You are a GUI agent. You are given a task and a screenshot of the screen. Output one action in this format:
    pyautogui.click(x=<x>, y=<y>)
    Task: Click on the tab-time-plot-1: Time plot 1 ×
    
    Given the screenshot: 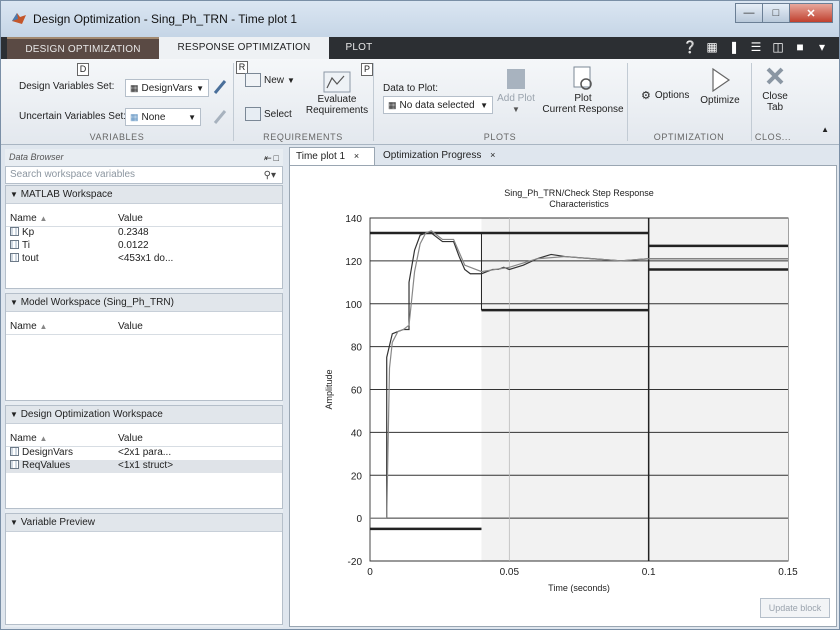 What is the action you would take?
    pyautogui.click(x=332, y=156)
    